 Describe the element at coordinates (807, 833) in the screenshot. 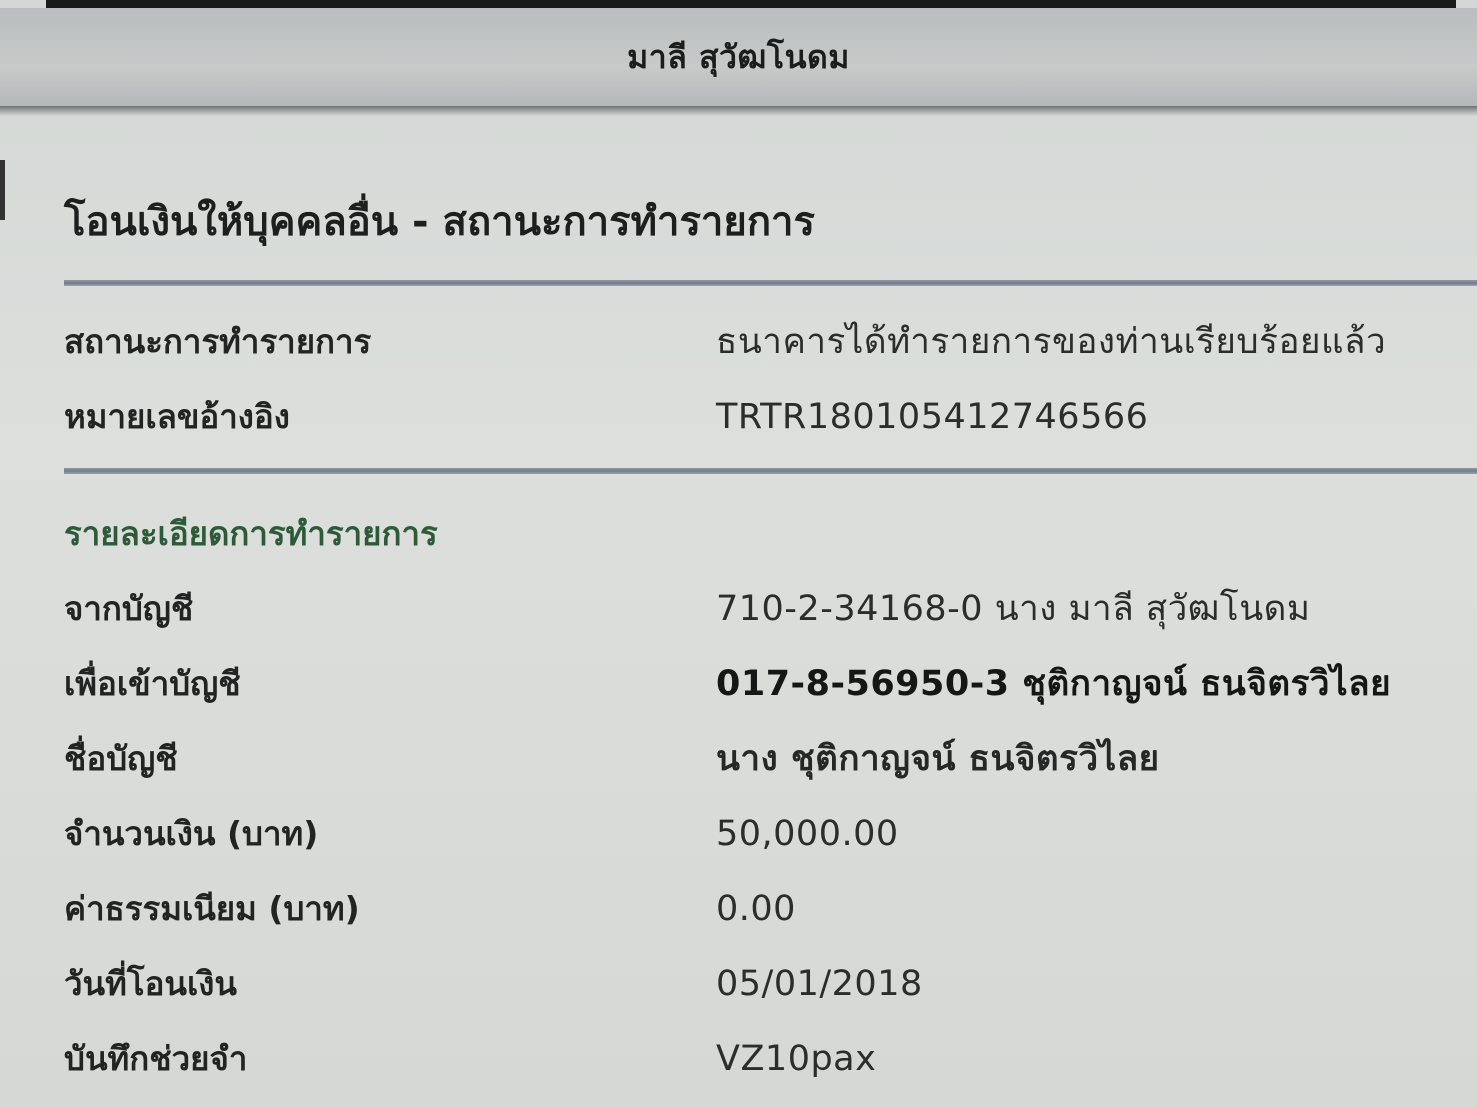

I see `amount-value: 50,000.00` at that location.